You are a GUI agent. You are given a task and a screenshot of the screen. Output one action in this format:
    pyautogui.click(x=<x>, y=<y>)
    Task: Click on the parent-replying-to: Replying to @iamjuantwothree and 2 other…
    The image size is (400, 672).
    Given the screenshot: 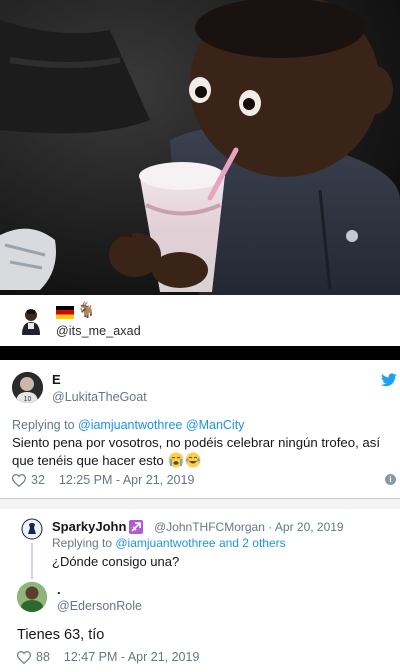 What is the action you would take?
    pyautogui.click(x=169, y=543)
    